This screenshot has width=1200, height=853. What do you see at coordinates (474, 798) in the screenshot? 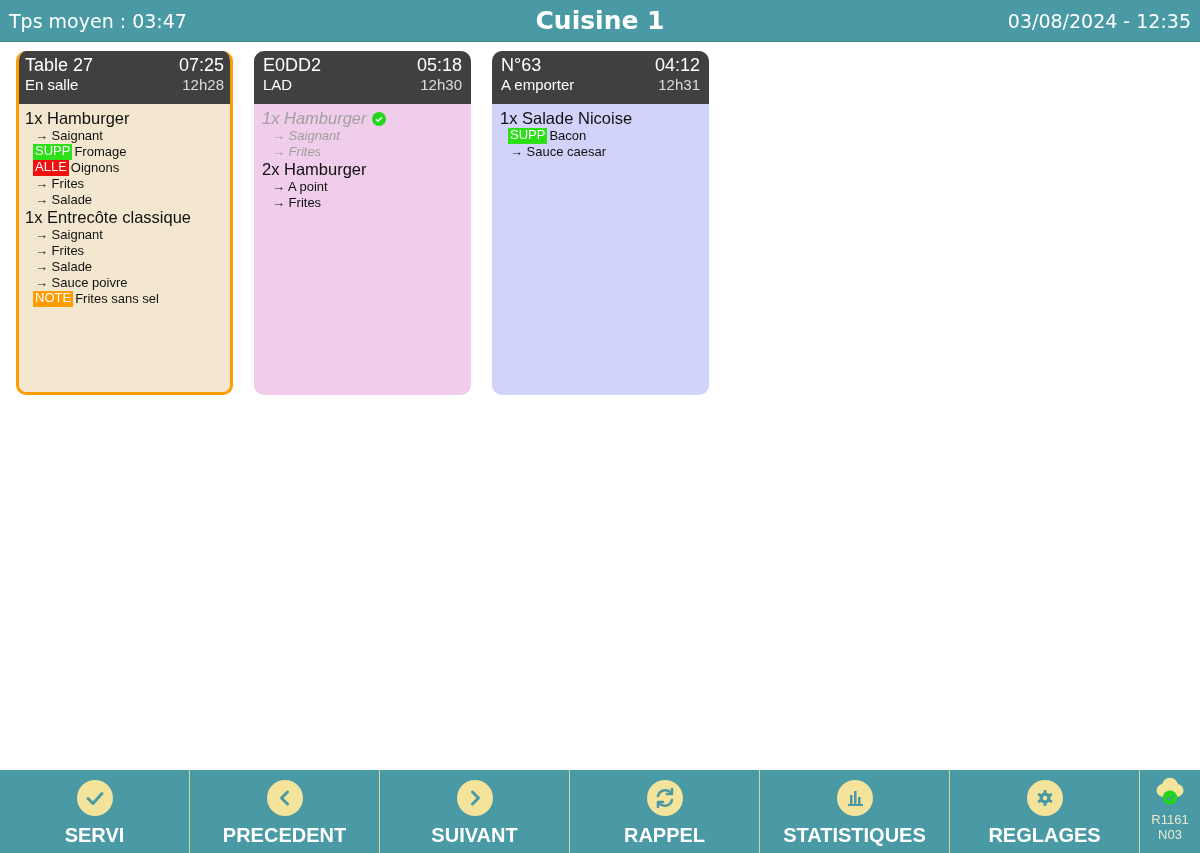
I see `chevron-right-icon` at bounding box center [474, 798].